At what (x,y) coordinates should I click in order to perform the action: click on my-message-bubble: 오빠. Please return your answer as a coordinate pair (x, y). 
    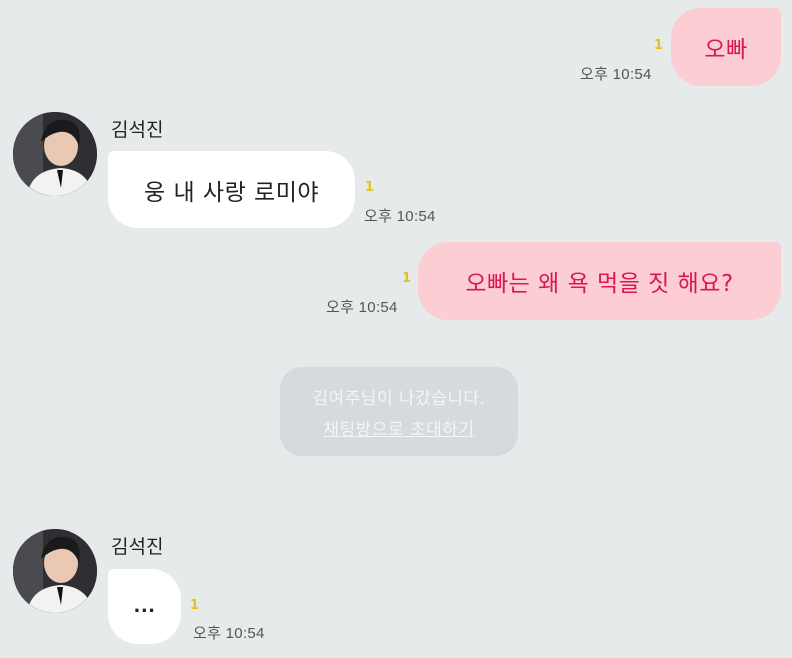
    Looking at the image, I should click on (726, 47).